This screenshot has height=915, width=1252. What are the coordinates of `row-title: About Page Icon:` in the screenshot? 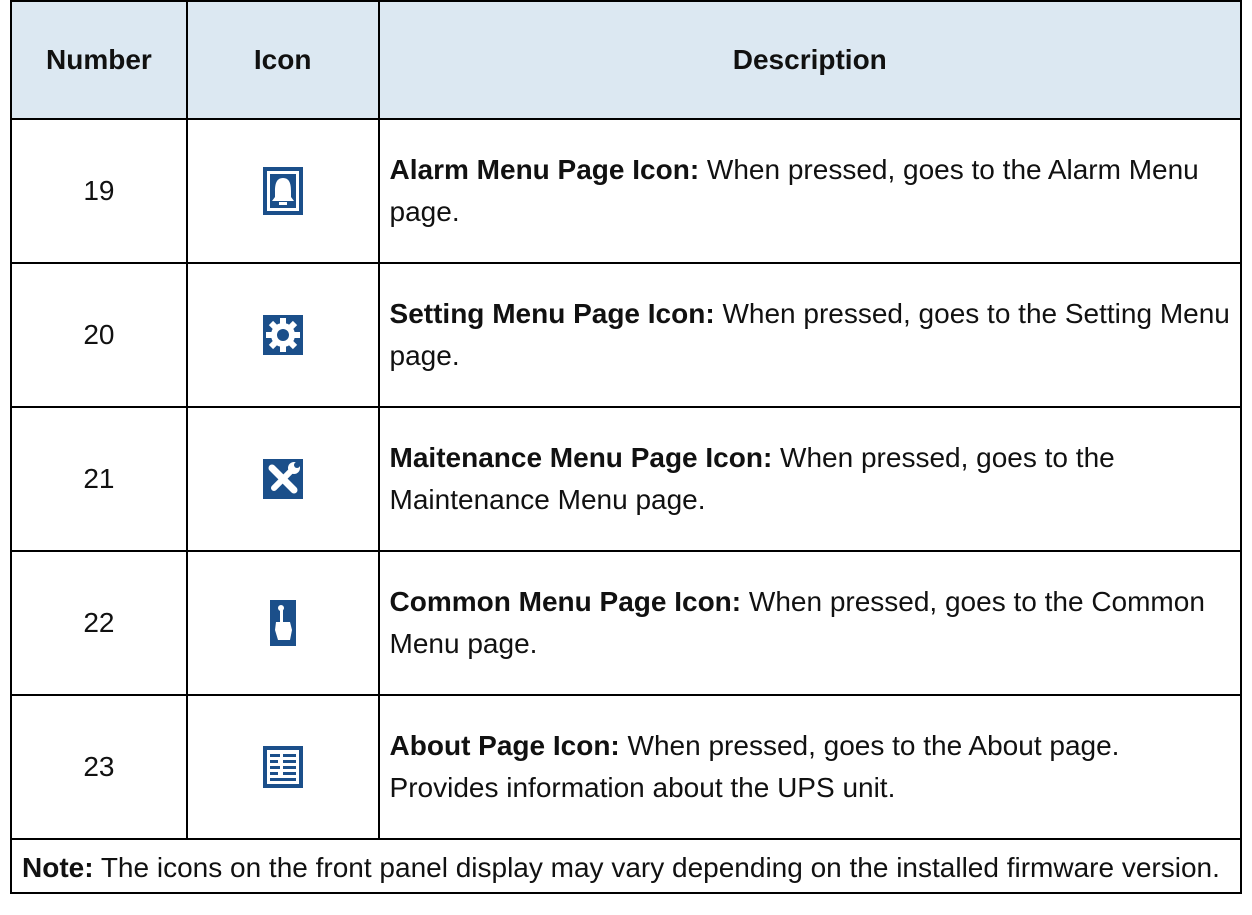 It's located at (504, 745).